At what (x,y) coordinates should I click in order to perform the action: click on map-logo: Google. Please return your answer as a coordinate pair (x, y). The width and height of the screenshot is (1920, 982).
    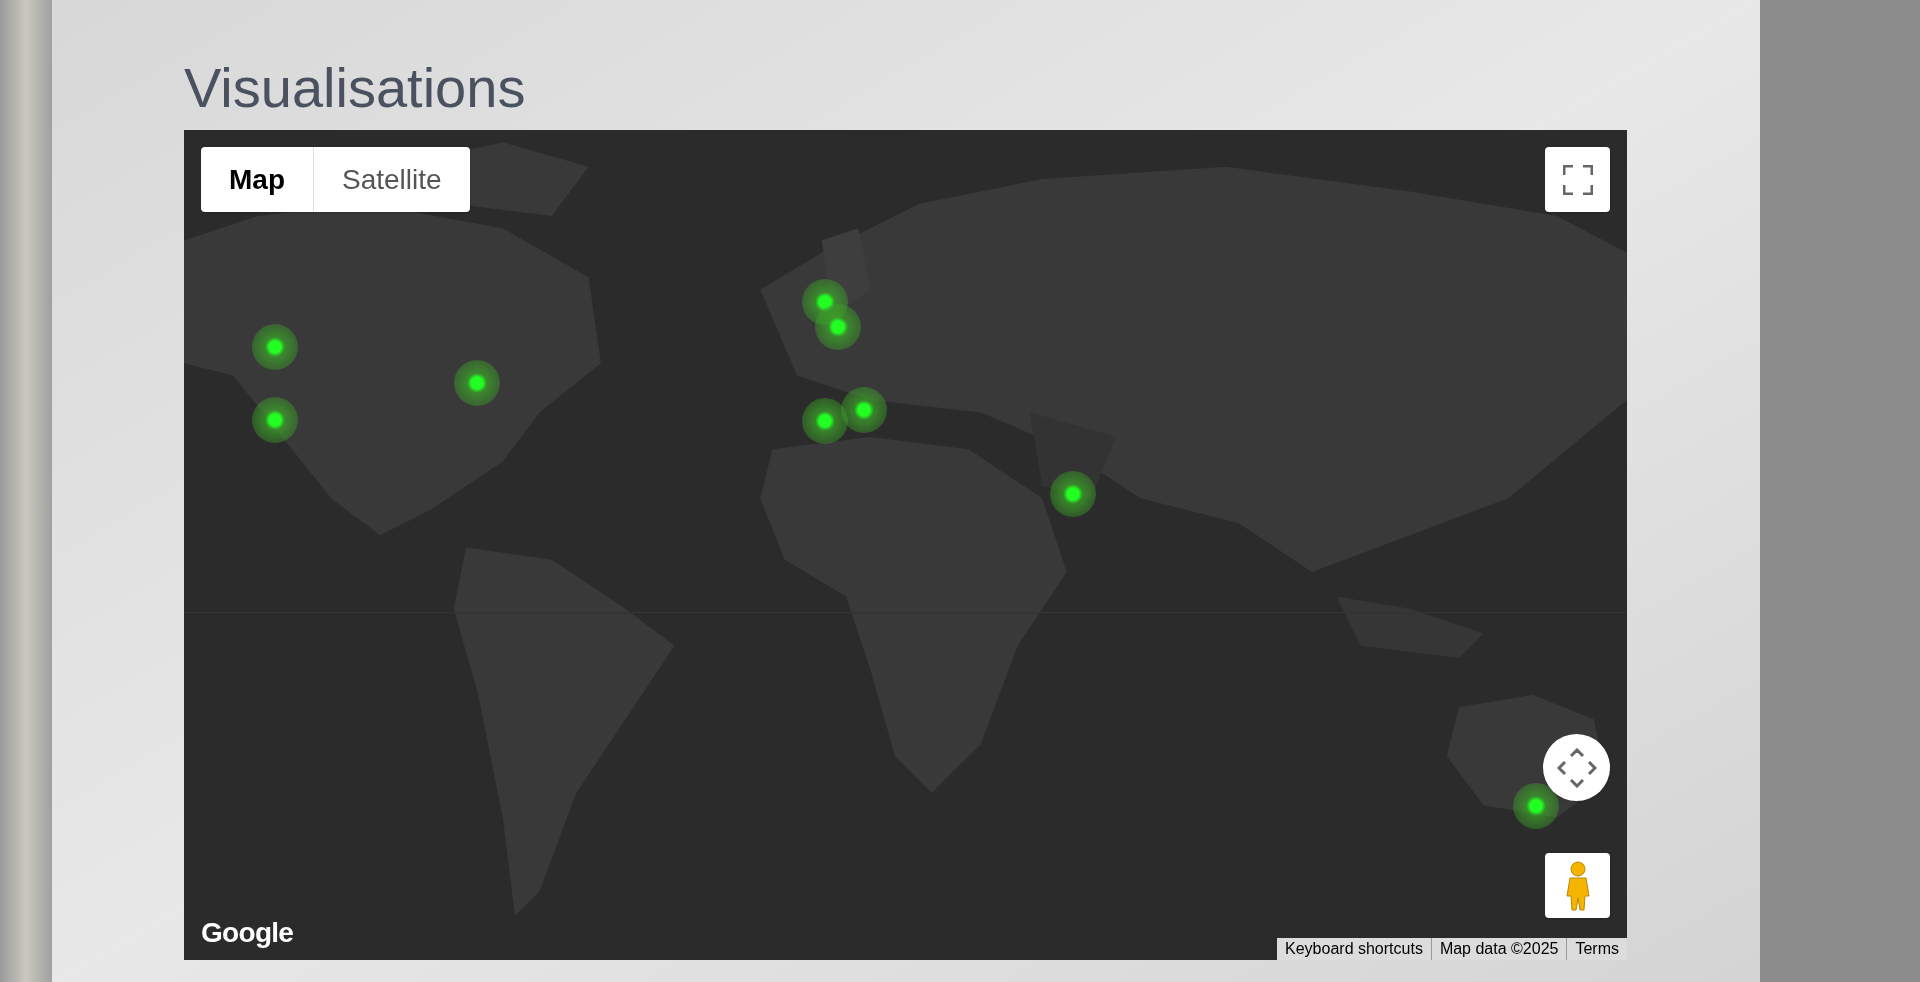
    Looking at the image, I should click on (247, 933).